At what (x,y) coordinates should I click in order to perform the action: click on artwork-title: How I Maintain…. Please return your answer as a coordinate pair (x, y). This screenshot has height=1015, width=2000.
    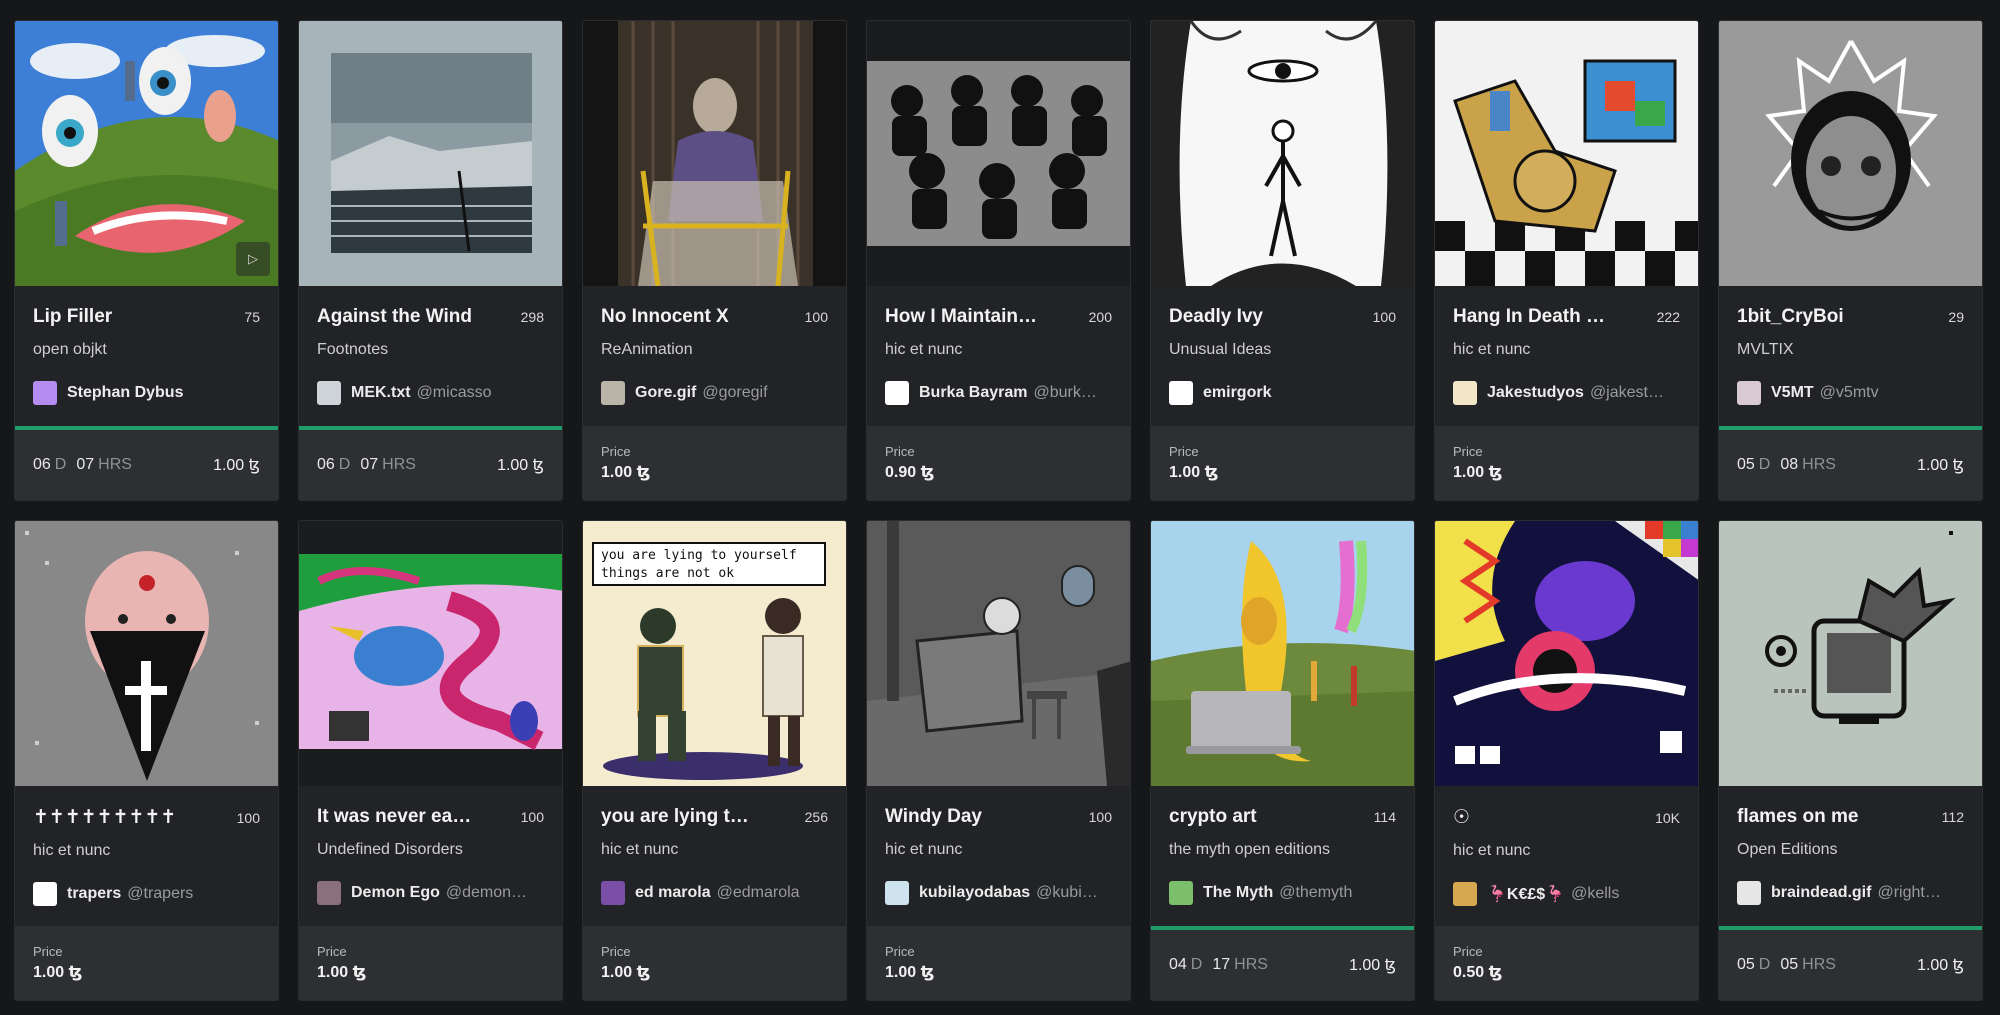
    Looking at the image, I should click on (961, 317).